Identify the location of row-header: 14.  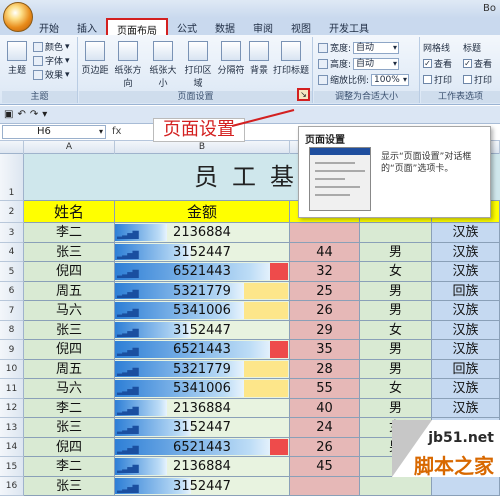
(12, 447).